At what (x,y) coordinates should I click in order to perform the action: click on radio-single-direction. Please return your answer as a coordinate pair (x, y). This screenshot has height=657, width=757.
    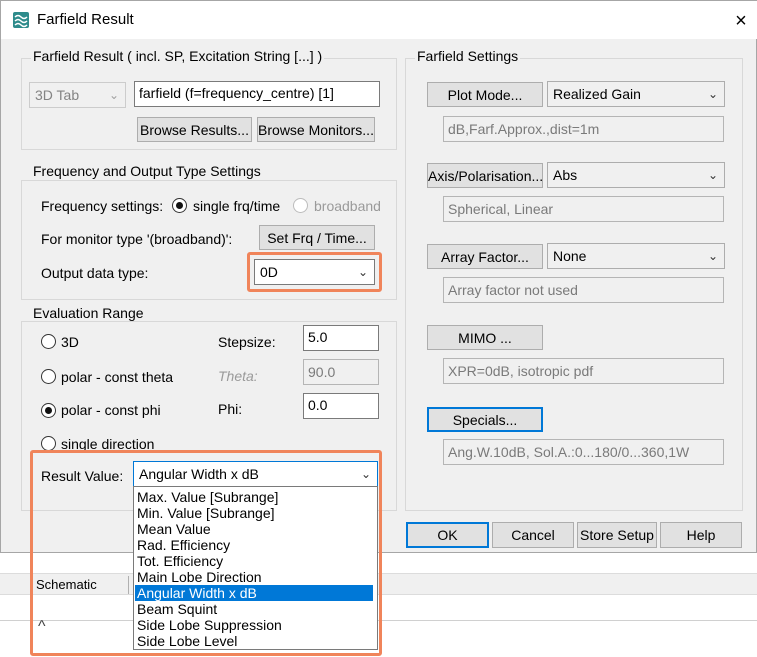
    Looking at the image, I should click on (48, 443).